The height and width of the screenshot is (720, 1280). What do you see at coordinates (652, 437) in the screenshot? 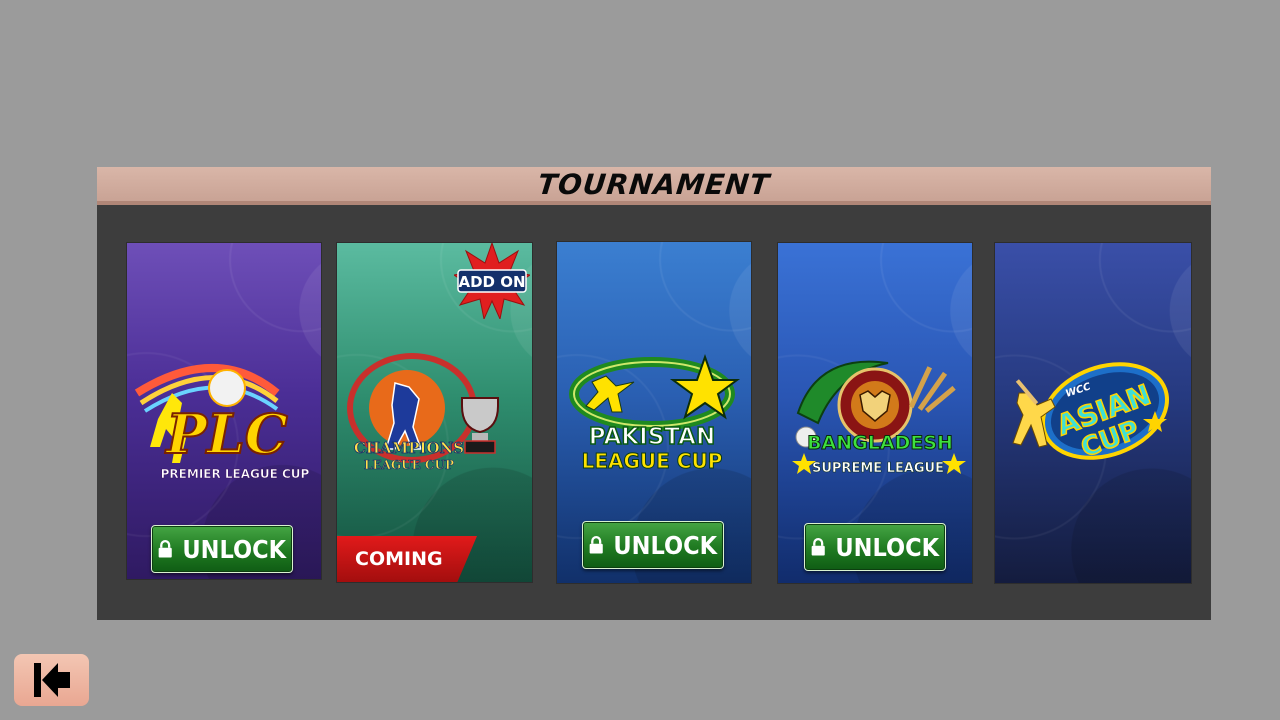
I see `pakistan-logo-text: PAKISTAN` at bounding box center [652, 437].